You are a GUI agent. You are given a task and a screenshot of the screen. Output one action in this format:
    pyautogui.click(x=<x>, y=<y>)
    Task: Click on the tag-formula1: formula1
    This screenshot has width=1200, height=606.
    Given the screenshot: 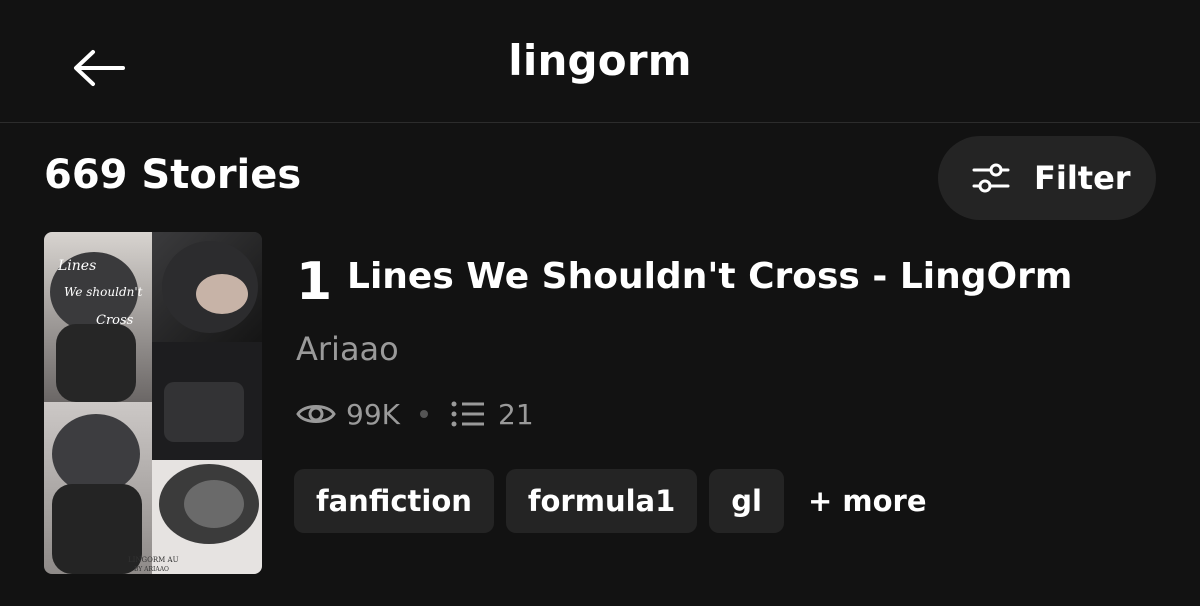 What is the action you would take?
    pyautogui.click(x=601, y=501)
    